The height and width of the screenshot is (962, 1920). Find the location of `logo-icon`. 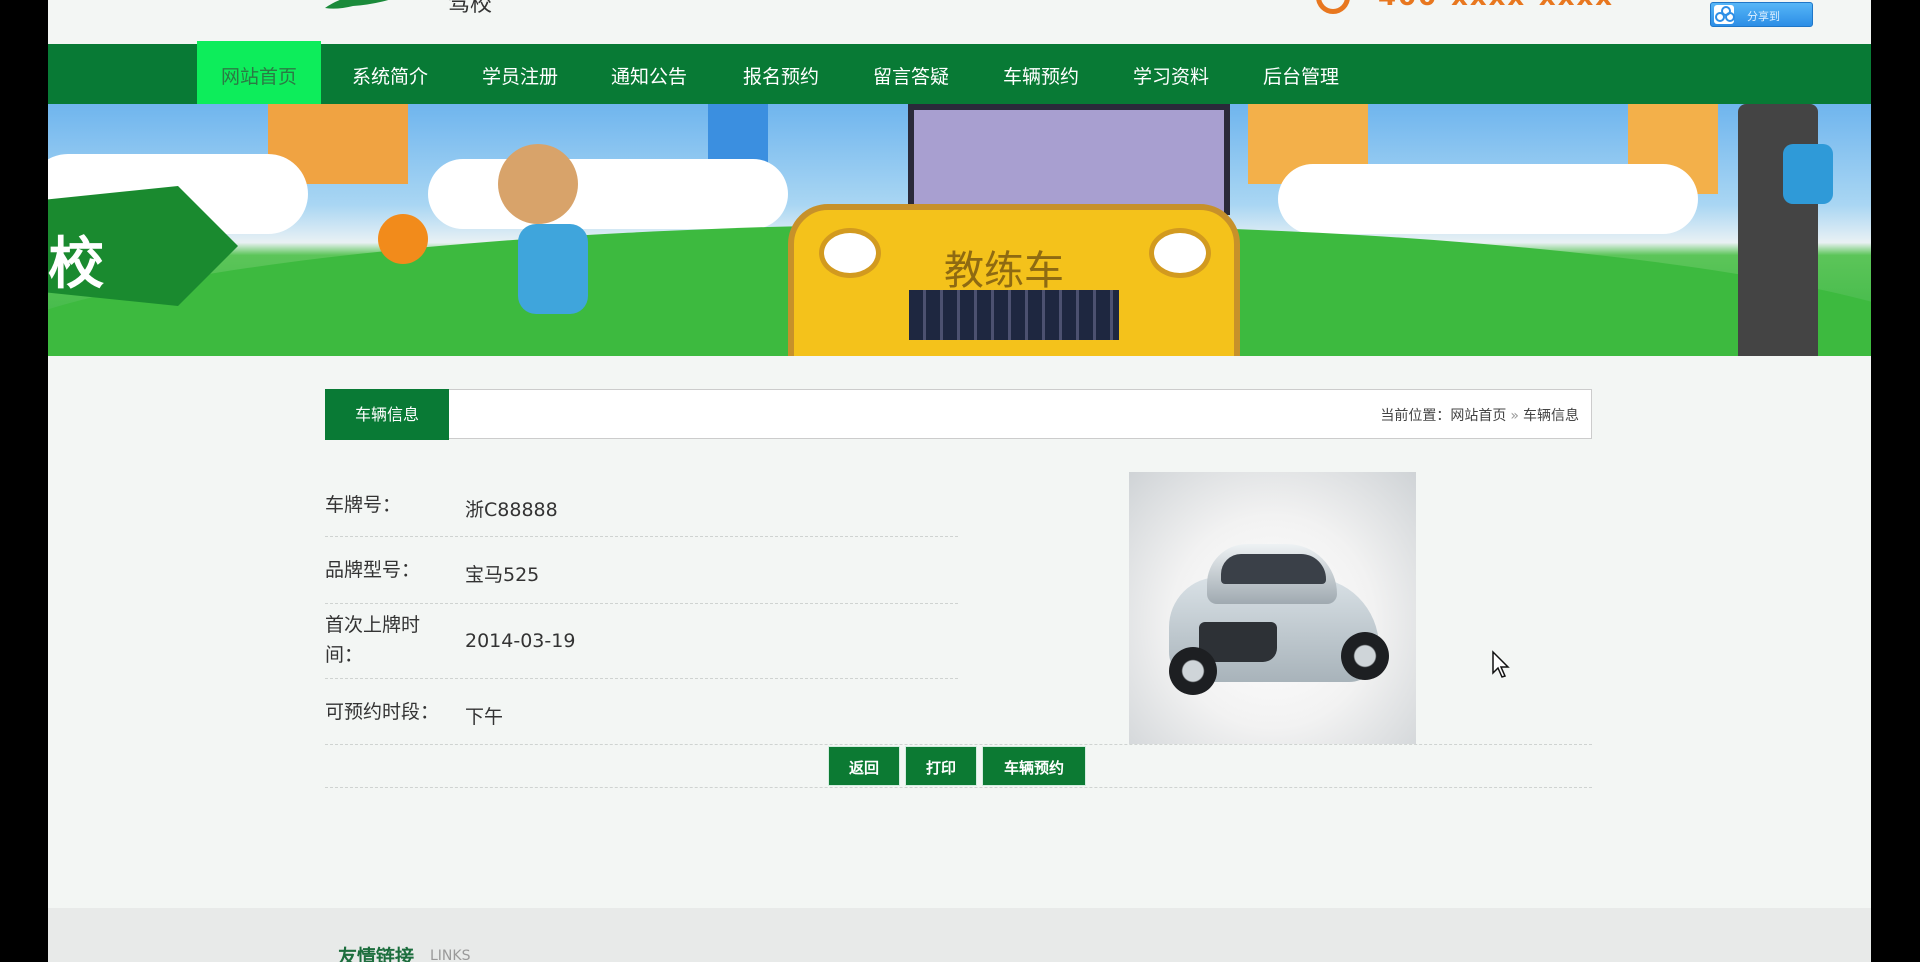

logo-icon is located at coordinates (357, 4).